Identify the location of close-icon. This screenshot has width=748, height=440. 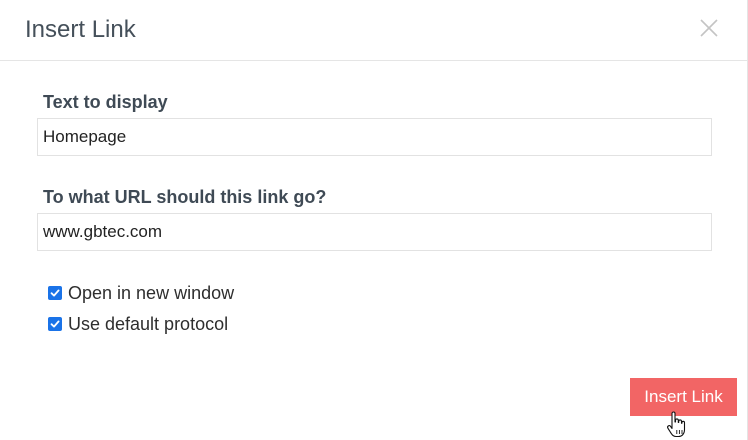
(709, 28).